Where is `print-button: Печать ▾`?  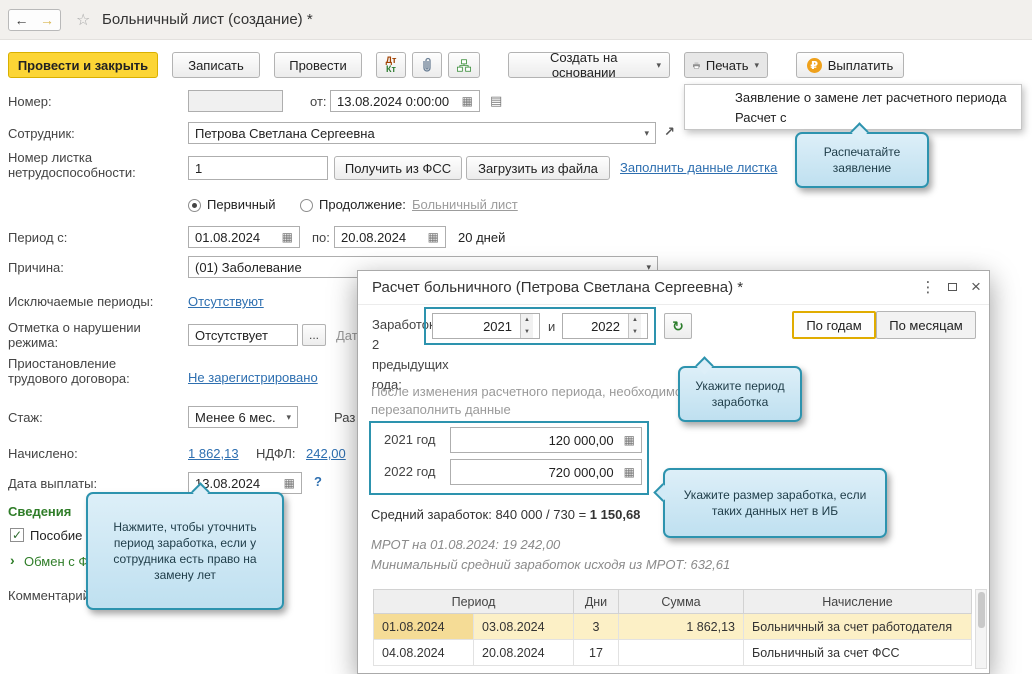
print-button: Печать ▾ is located at coordinates (726, 65).